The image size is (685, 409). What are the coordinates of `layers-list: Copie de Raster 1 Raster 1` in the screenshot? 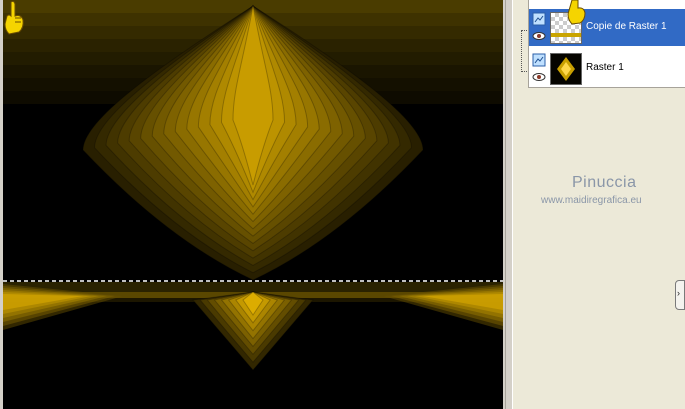 It's located at (606, 44).